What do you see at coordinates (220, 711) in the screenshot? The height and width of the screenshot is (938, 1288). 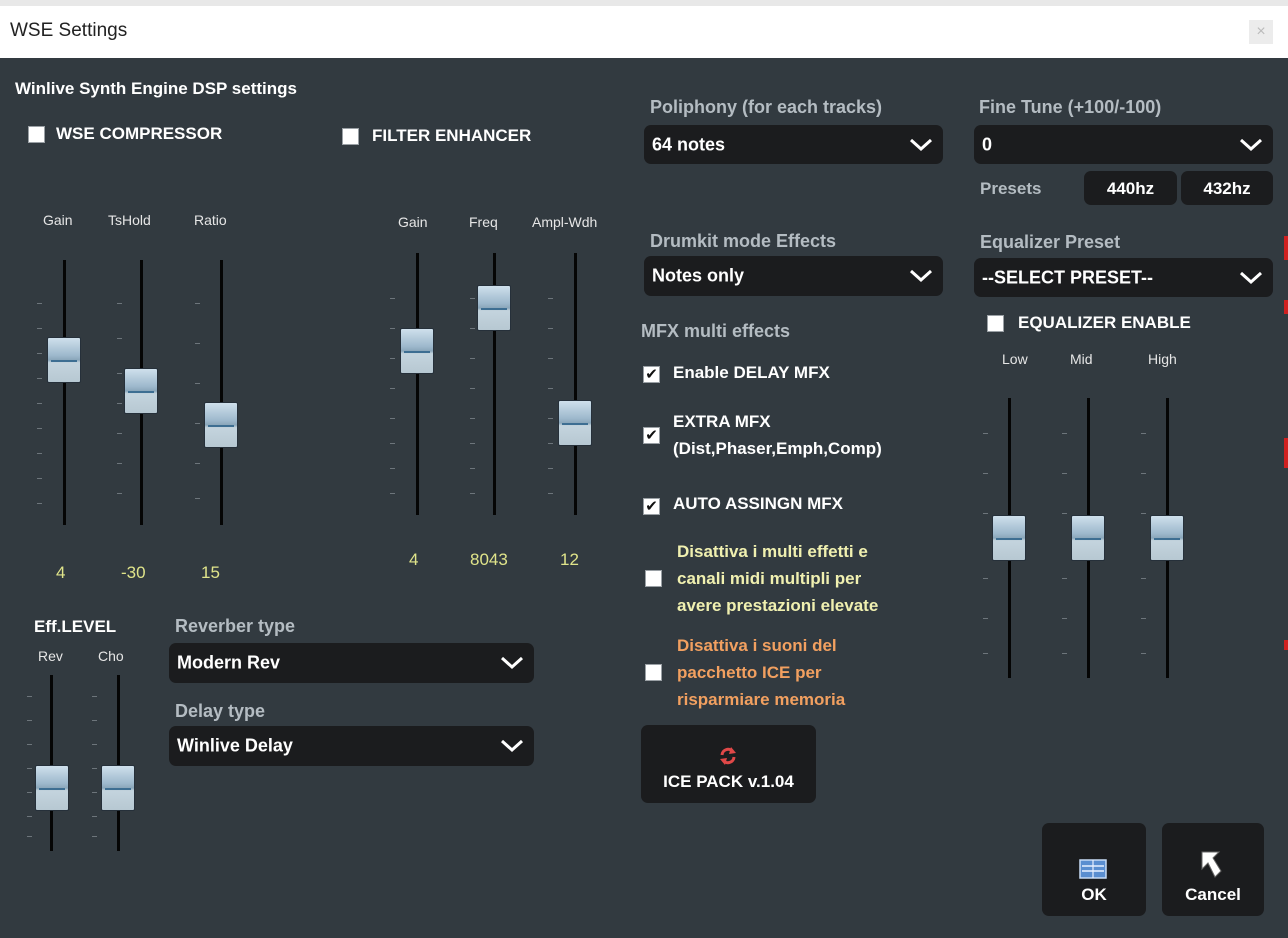 I see `delay-type-label: Delay type` at bounding box center [220, 711].